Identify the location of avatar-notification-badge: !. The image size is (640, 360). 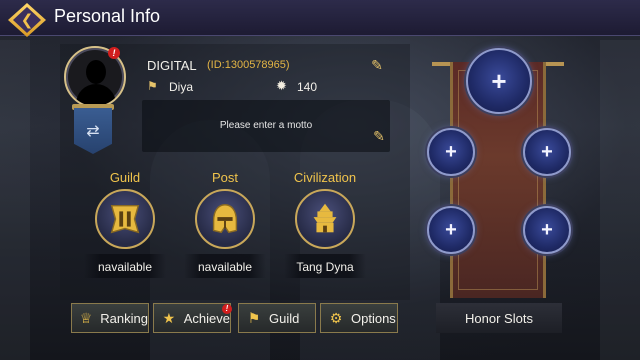
(114, 53).